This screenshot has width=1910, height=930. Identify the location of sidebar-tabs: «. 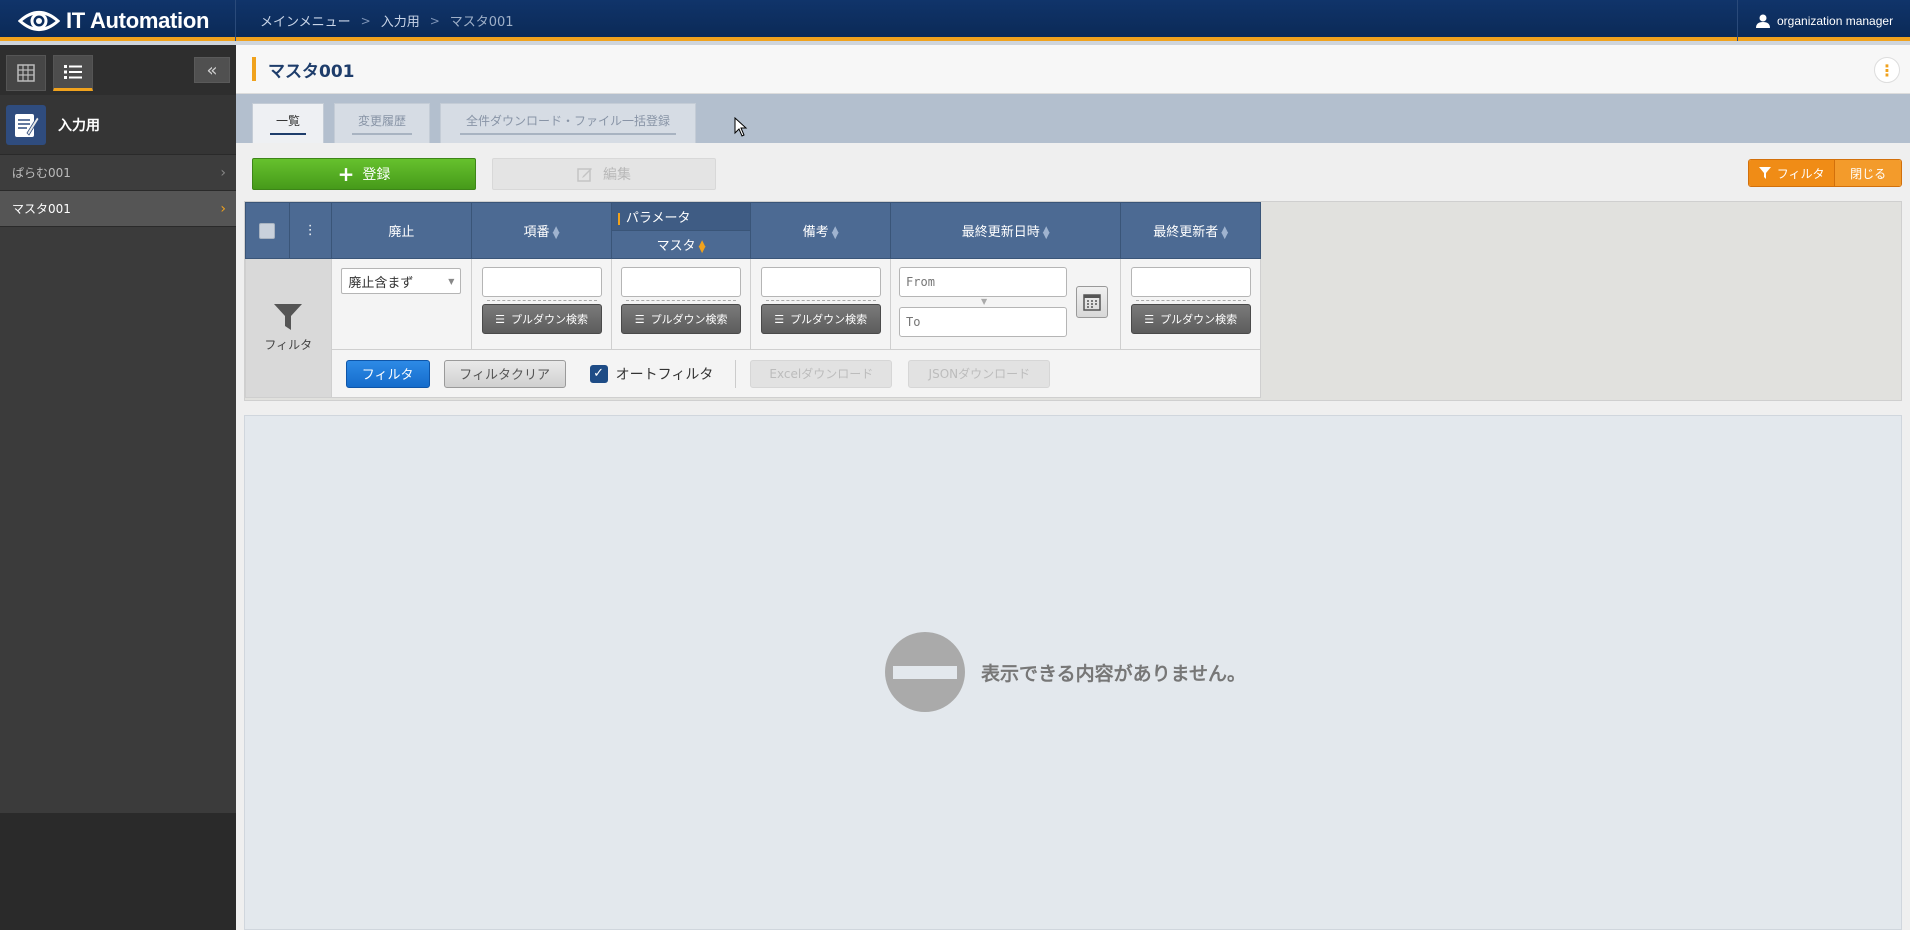
(118, 70).